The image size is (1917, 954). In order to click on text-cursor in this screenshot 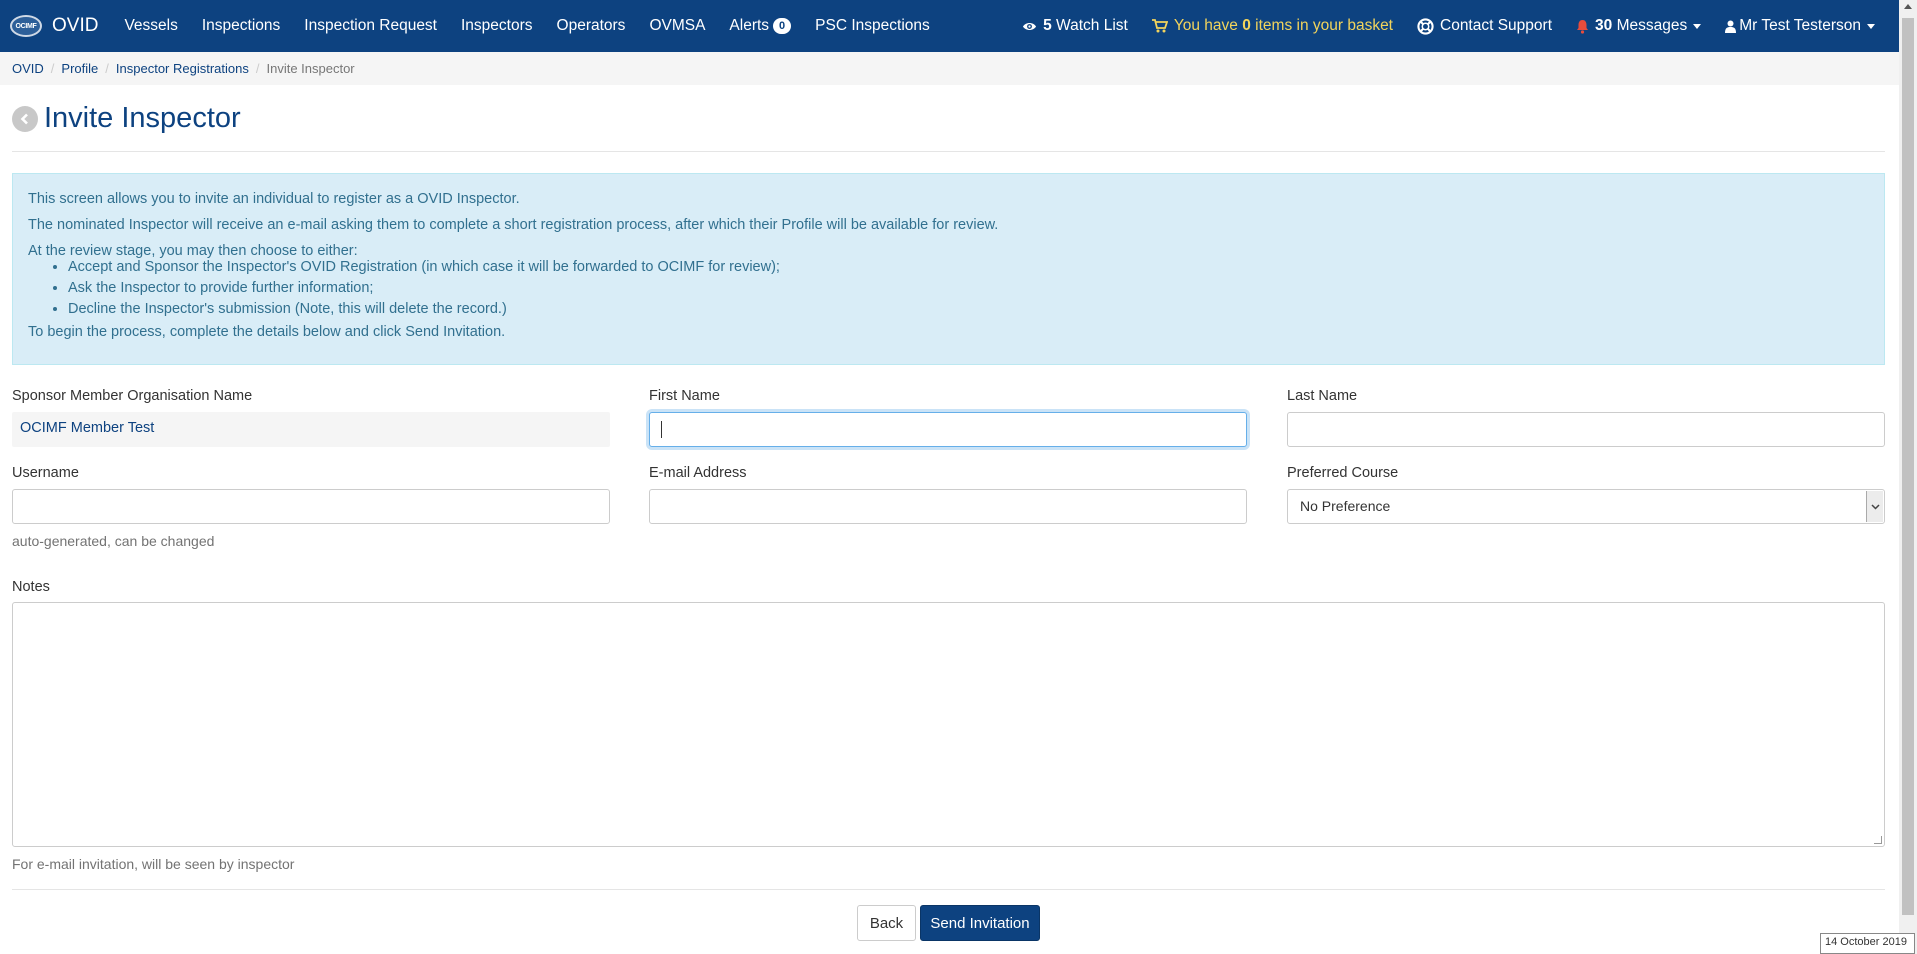, I will do `click(661, 429)`.